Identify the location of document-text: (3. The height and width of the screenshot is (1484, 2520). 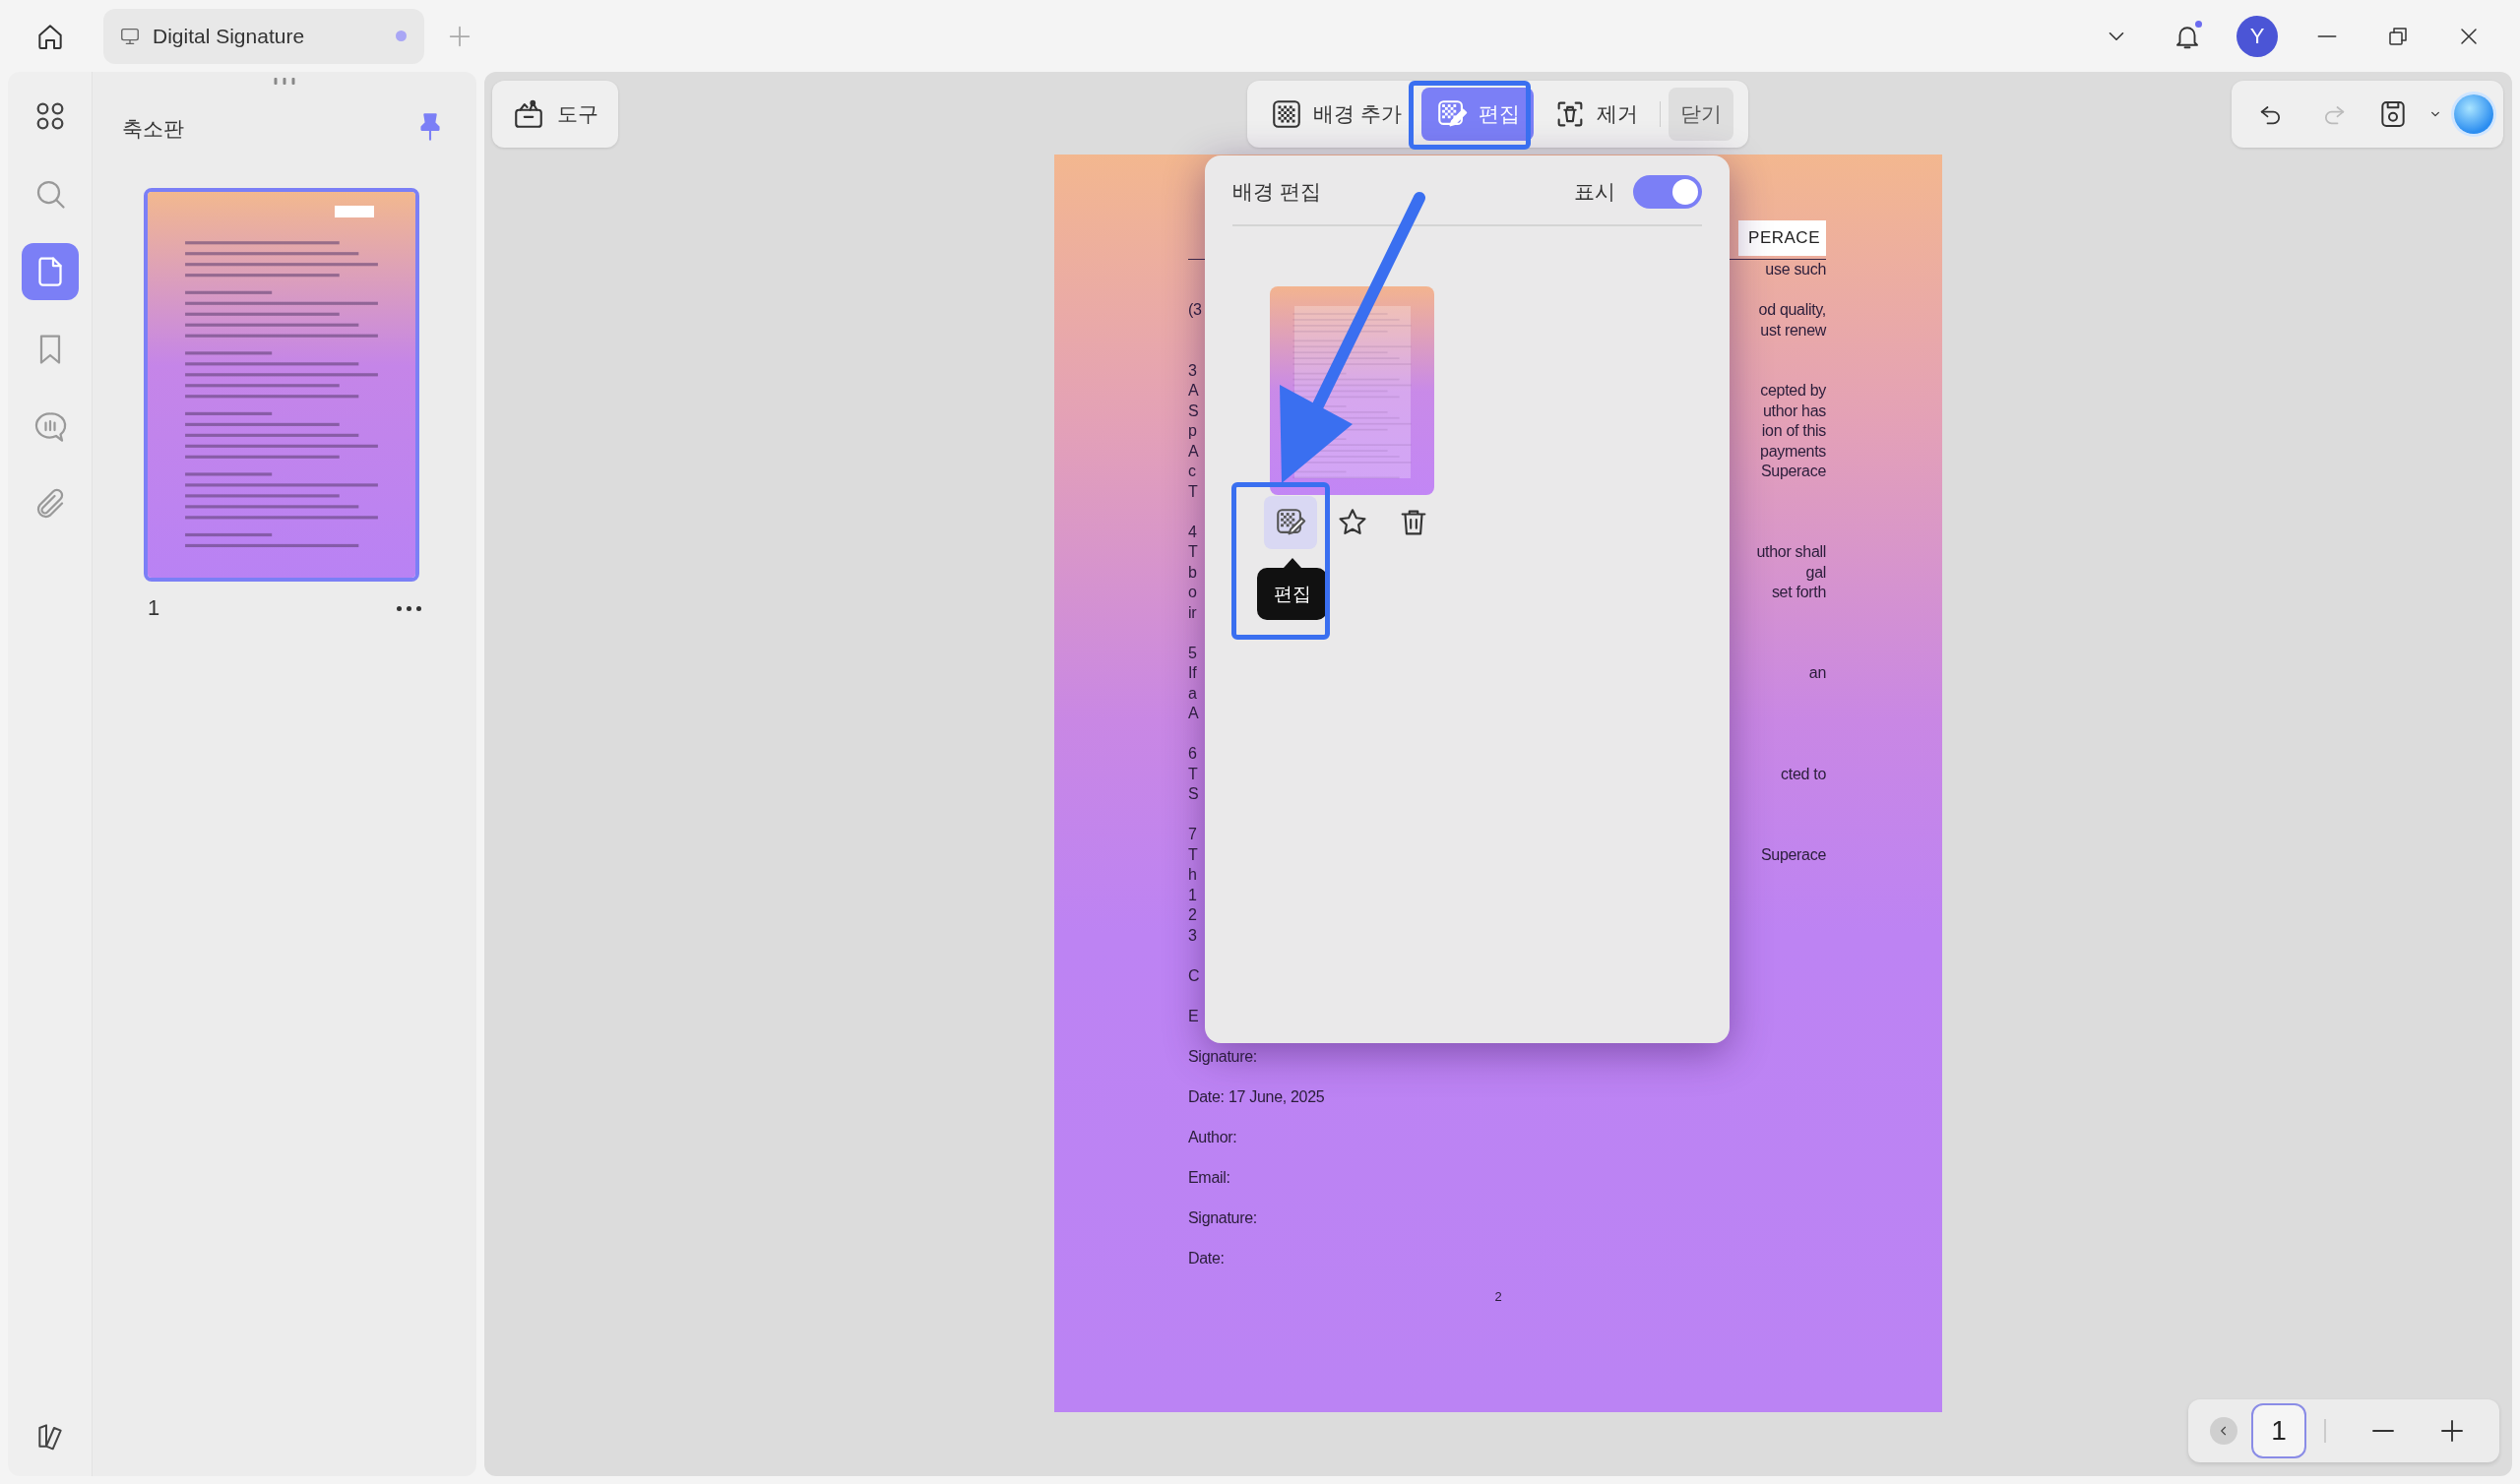
(1195, 310).